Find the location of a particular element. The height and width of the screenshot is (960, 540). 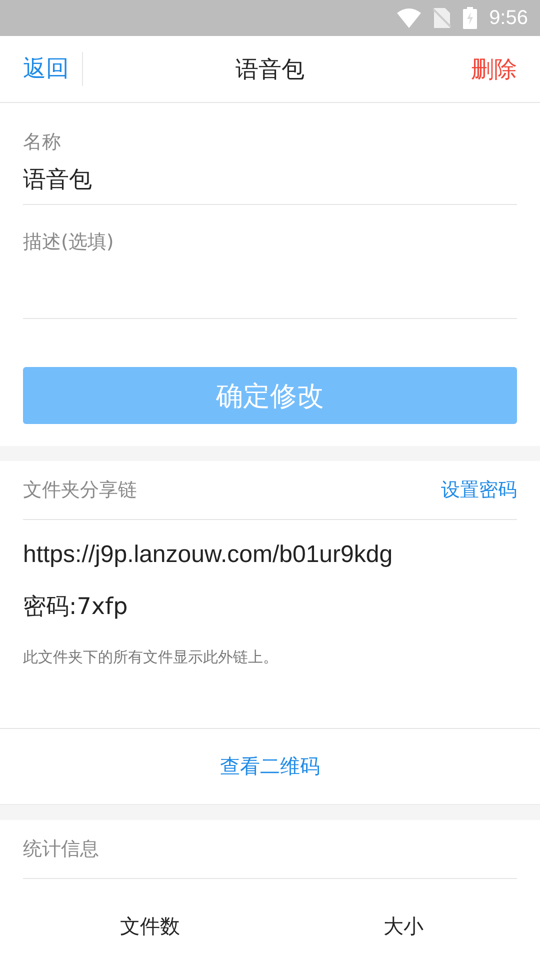

share-url: https://j9p.lanzouw.com/b01ur9kdg is located at coordinates (208, 555).